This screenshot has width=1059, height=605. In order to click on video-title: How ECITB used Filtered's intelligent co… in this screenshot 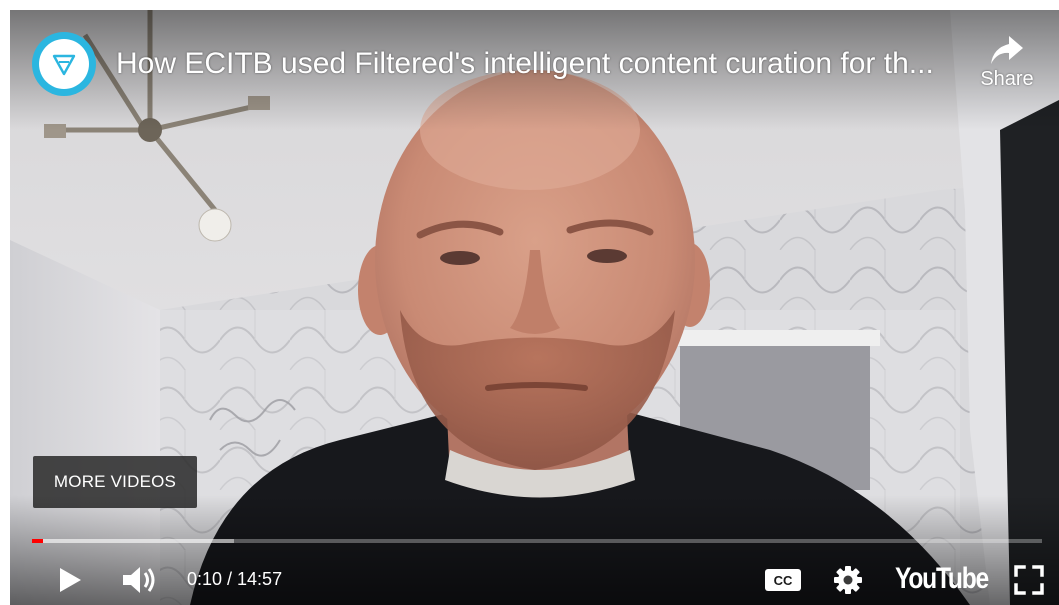, I will do `click(536, 64)`.